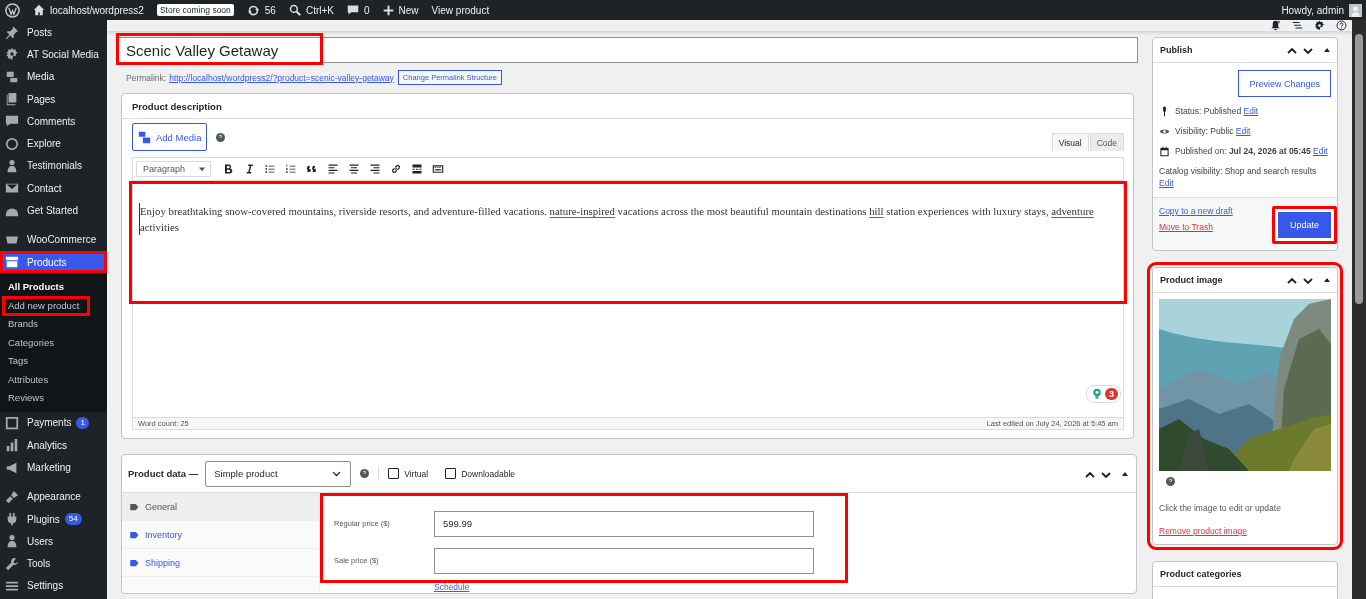 This screenshot has height=599, width=1366. What do you see at coordinates (311, 10) in the screenshot?
I see `search-link: Ctrl+K` at bounding box center [311, 10].